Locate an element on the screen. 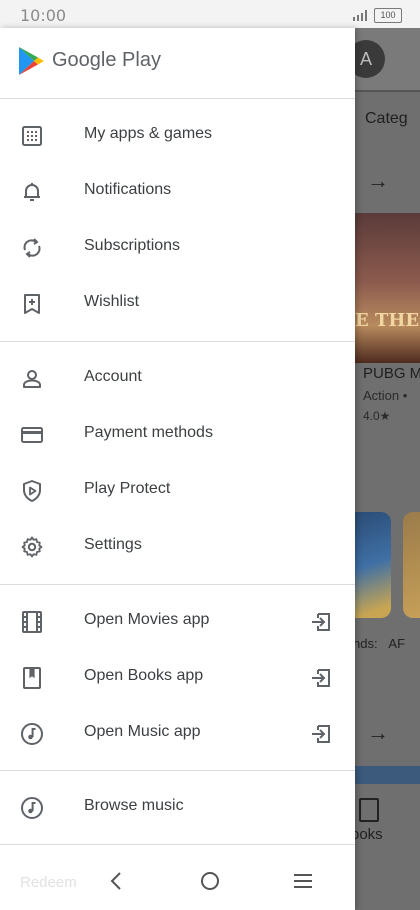 Image resolution: width=420 pixels, height=910 pixels. menu-item-label: Open Books app is located at coordinates (144, 675).